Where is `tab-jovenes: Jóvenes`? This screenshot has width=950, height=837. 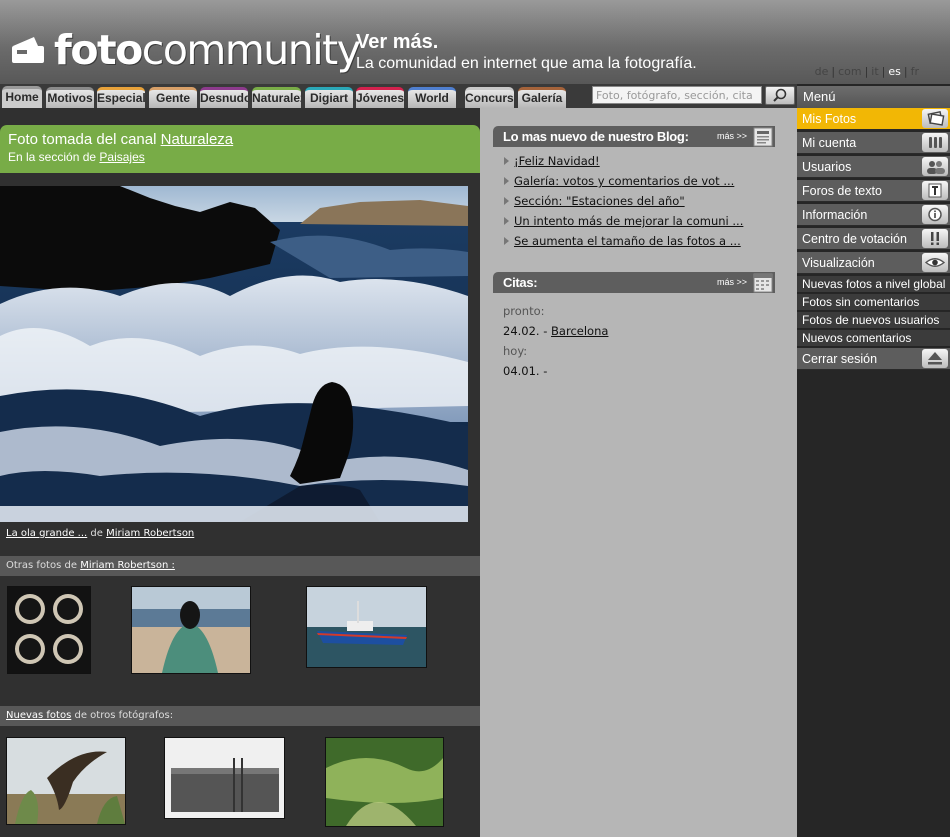
tab-jovenes: Jóvenes is located at coordinates (380, 97).